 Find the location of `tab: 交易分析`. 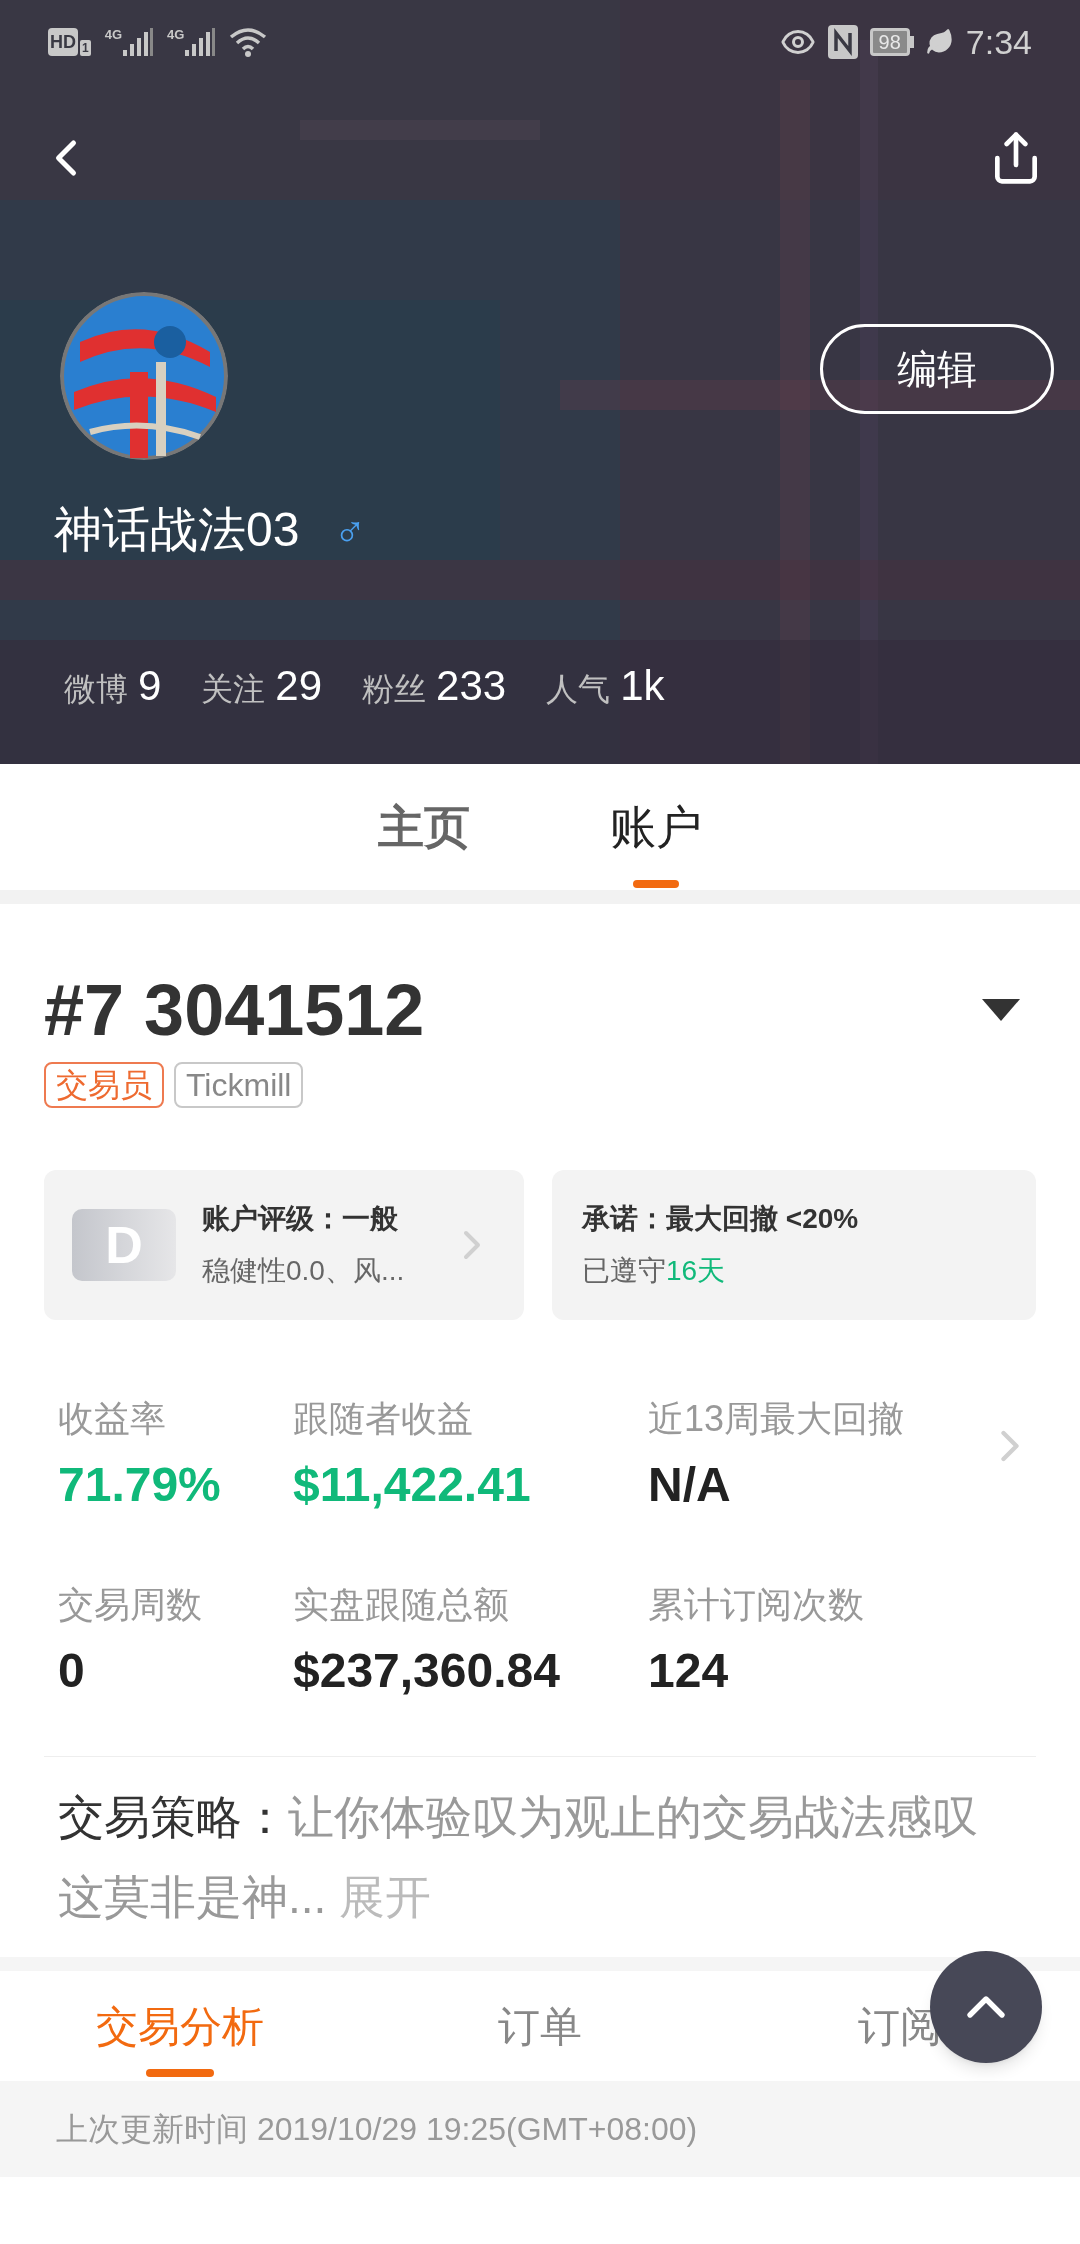

tab: 交易分析 is located at coordinates (180, 2026).